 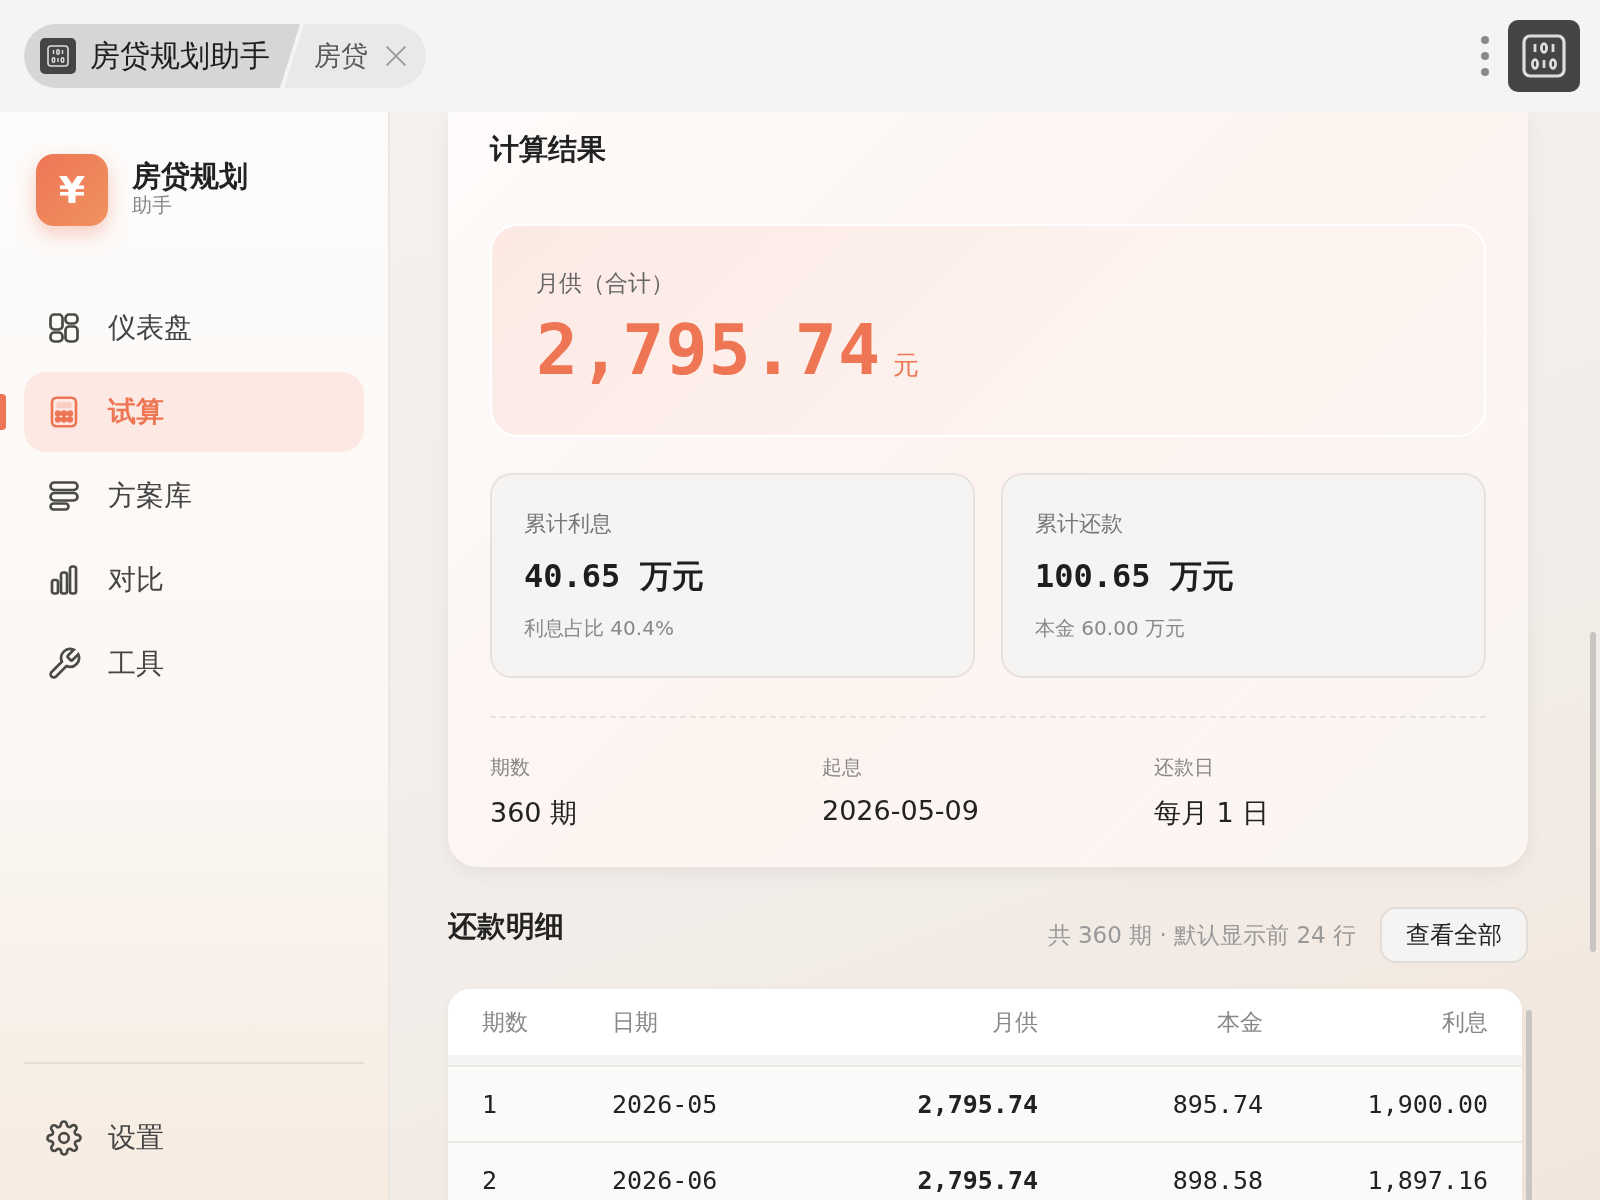 I want to click on more-icon, so click(x=1485, y=56).